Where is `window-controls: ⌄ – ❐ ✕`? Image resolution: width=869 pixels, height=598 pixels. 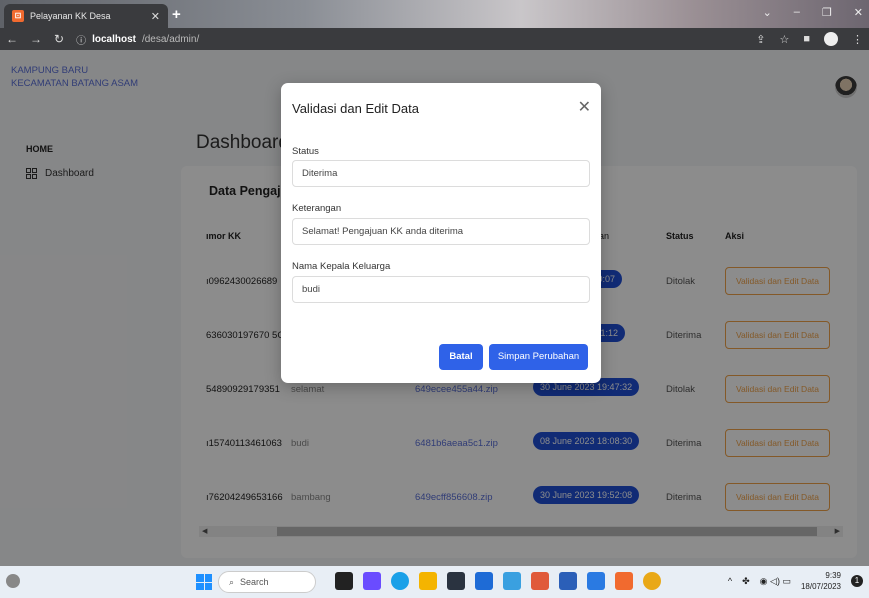 window-controls: ⌄ – ❐ ✕ is located at coordinates (813, 12).